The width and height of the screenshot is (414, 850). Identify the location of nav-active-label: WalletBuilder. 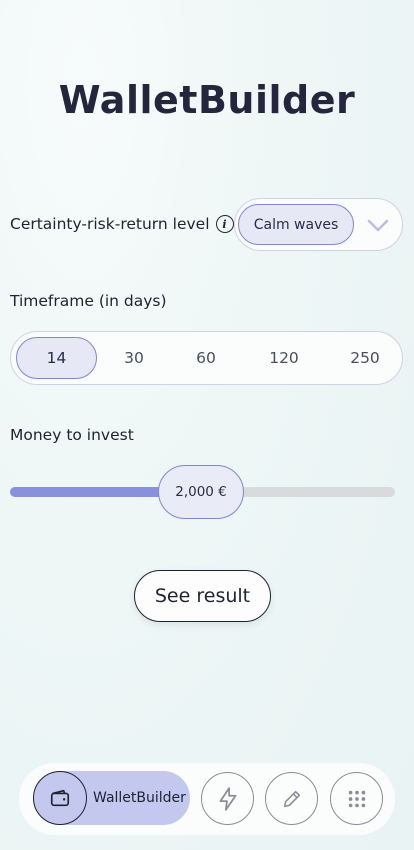
(139, 798).